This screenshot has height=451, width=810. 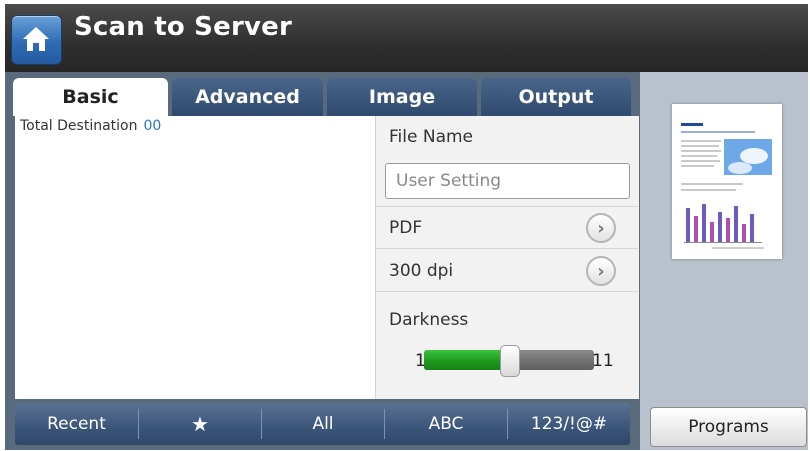 I want to click on tab-image: Image, so click(x=402, y=97).